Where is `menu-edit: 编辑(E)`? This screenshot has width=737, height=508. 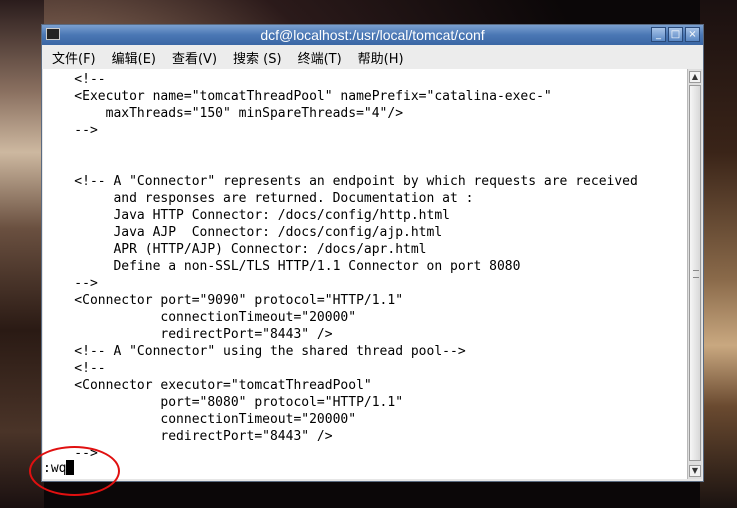 menu-edit: 编辑(E) is located at coordinates (134, 57).